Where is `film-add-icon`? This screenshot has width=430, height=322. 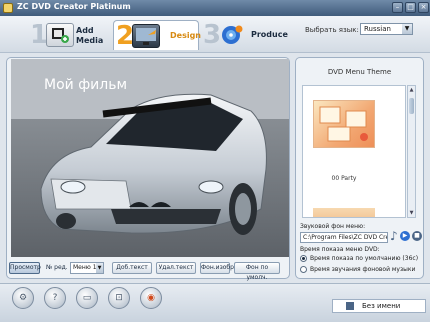
film-add-icon is located at coordinates (60, 35).